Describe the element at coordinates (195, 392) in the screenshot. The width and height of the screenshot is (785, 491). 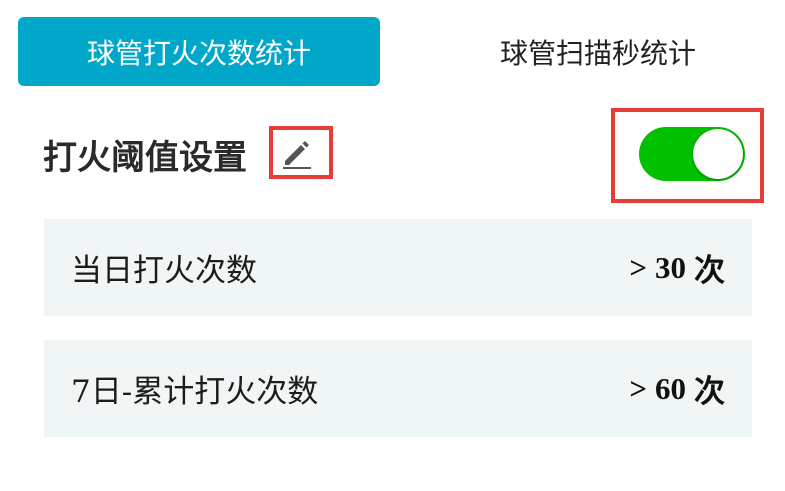
I see `stat-label: 7日-累计打火次数` at that location.